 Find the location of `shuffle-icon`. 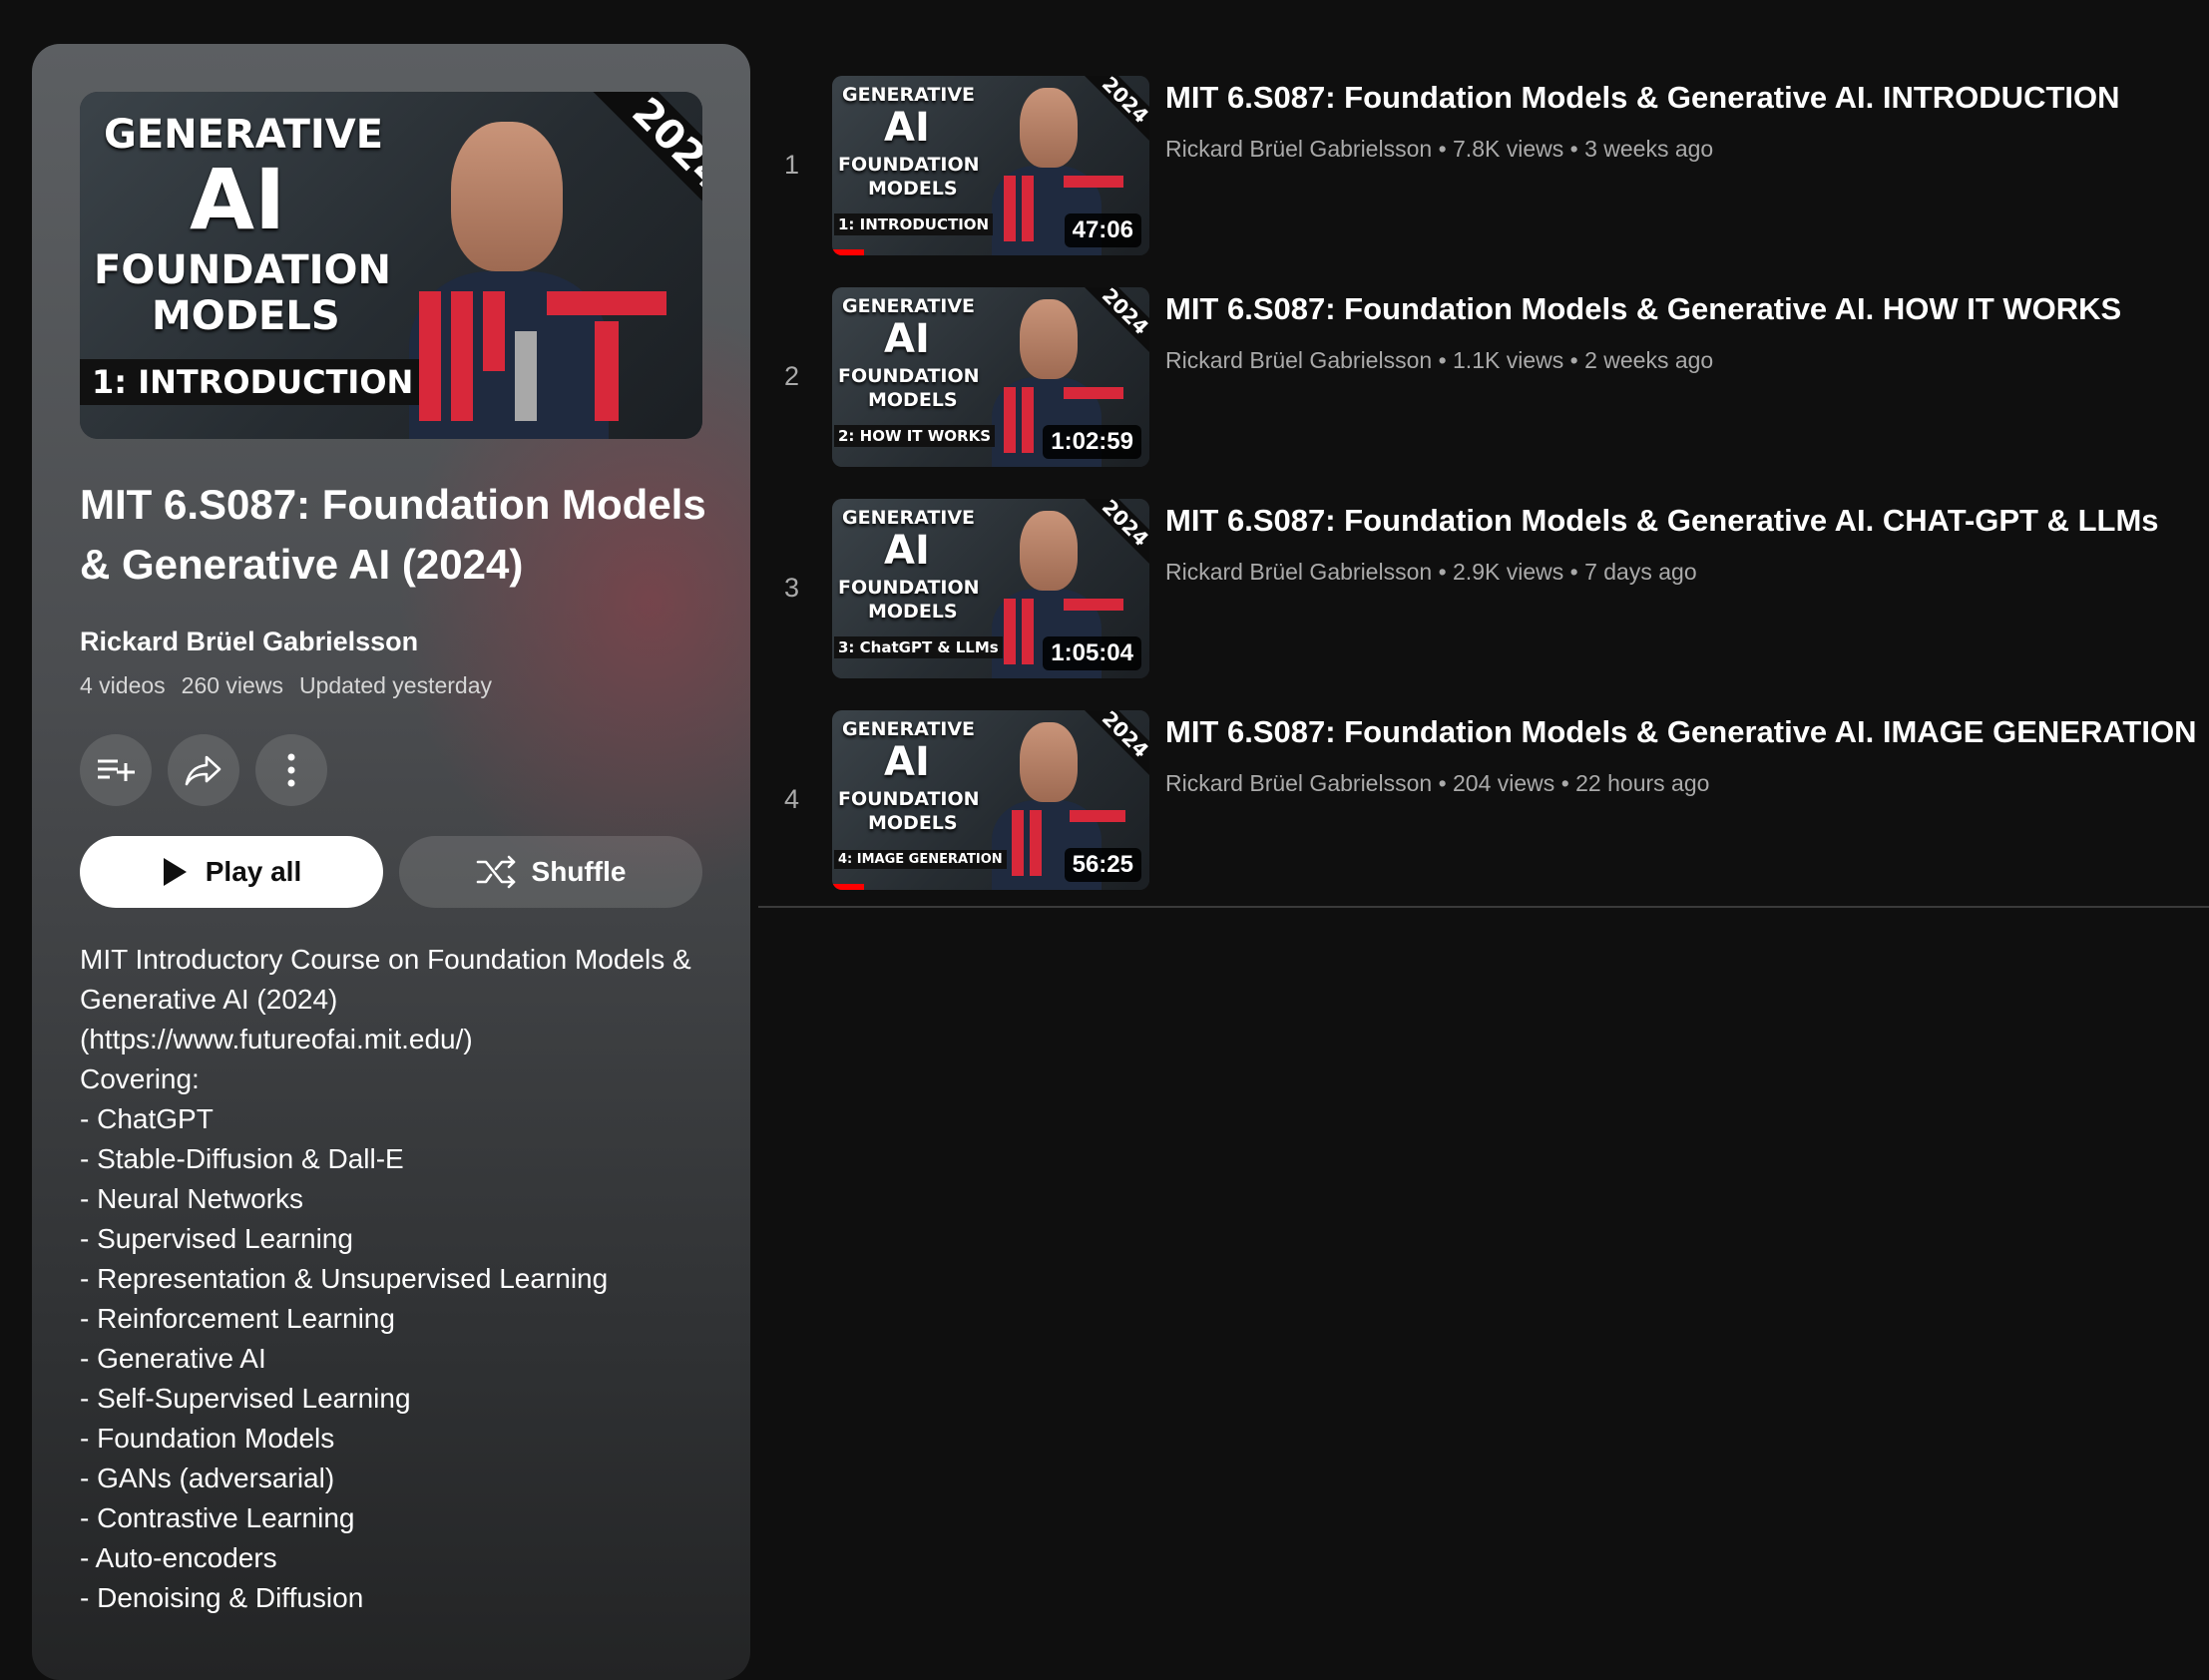

shuffle-icon is located at coordinates (496, 872).